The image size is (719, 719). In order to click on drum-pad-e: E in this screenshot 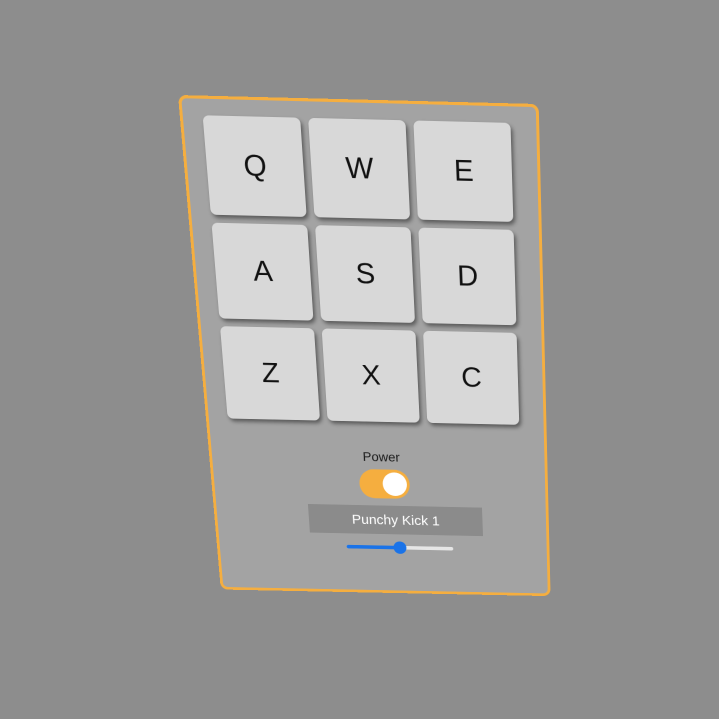, I will do `click(463, 171)`.